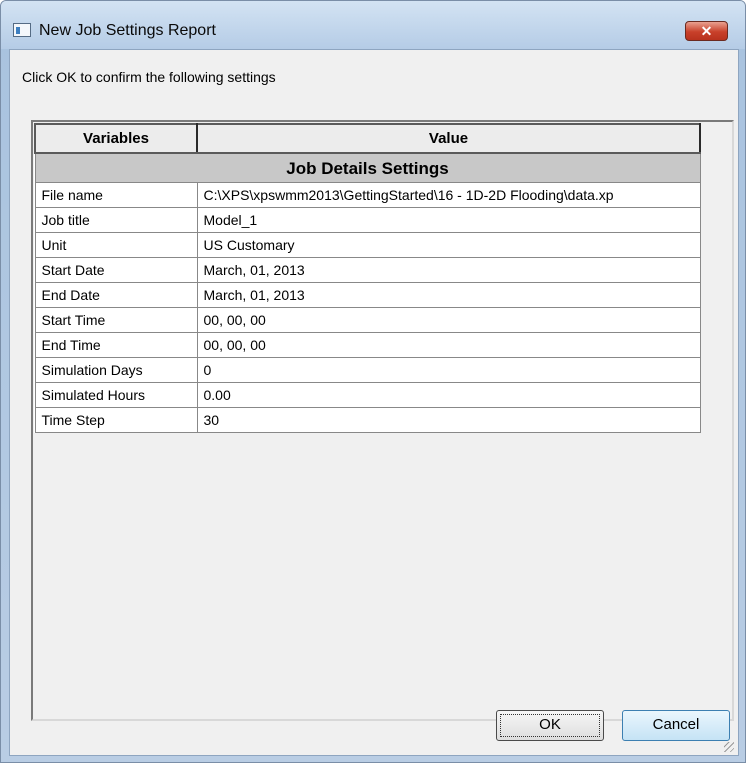 The height and width of the screenshot is (763, 746). I want to click on variable-cell: Start Date, so click(116, 269).